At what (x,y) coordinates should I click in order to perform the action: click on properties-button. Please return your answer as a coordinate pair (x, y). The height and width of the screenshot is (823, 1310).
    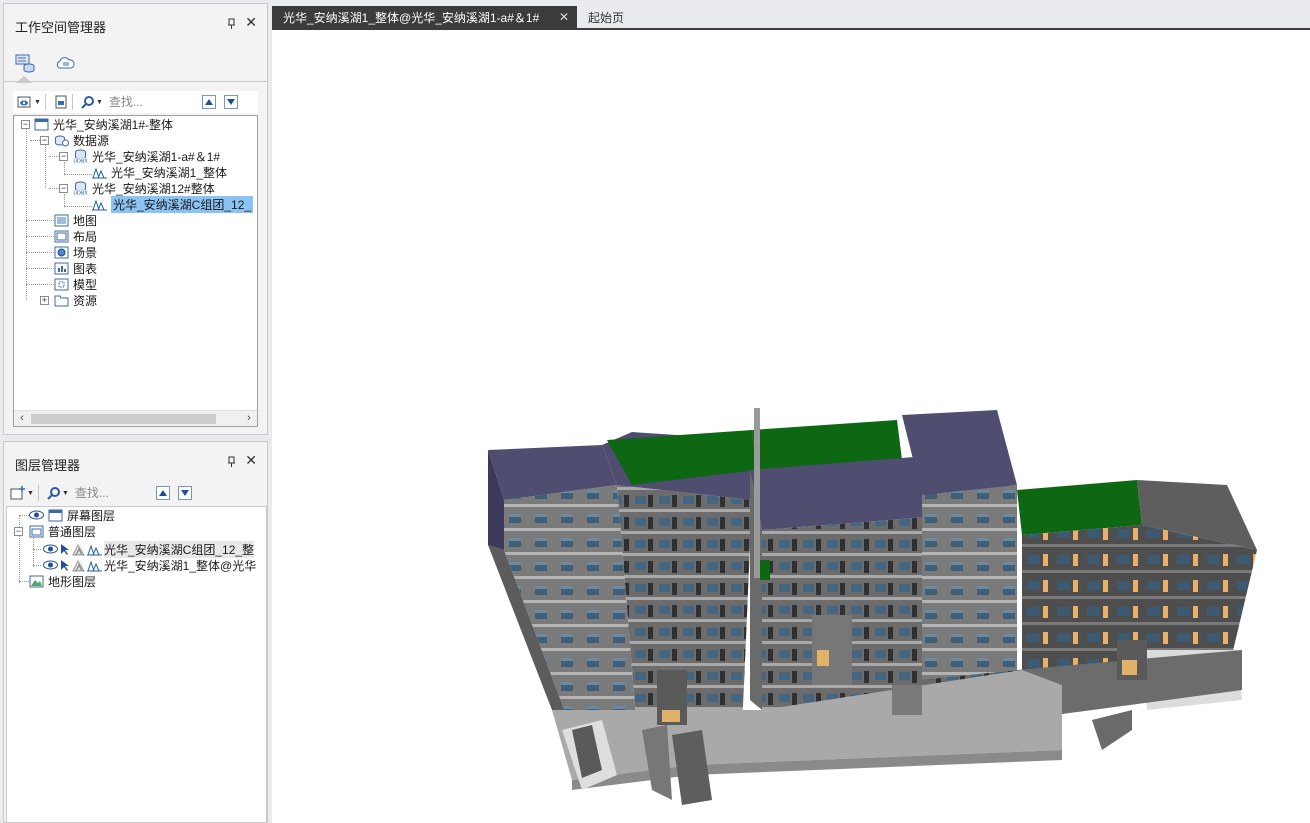
    Looking at the image, I should click on (61, 102).